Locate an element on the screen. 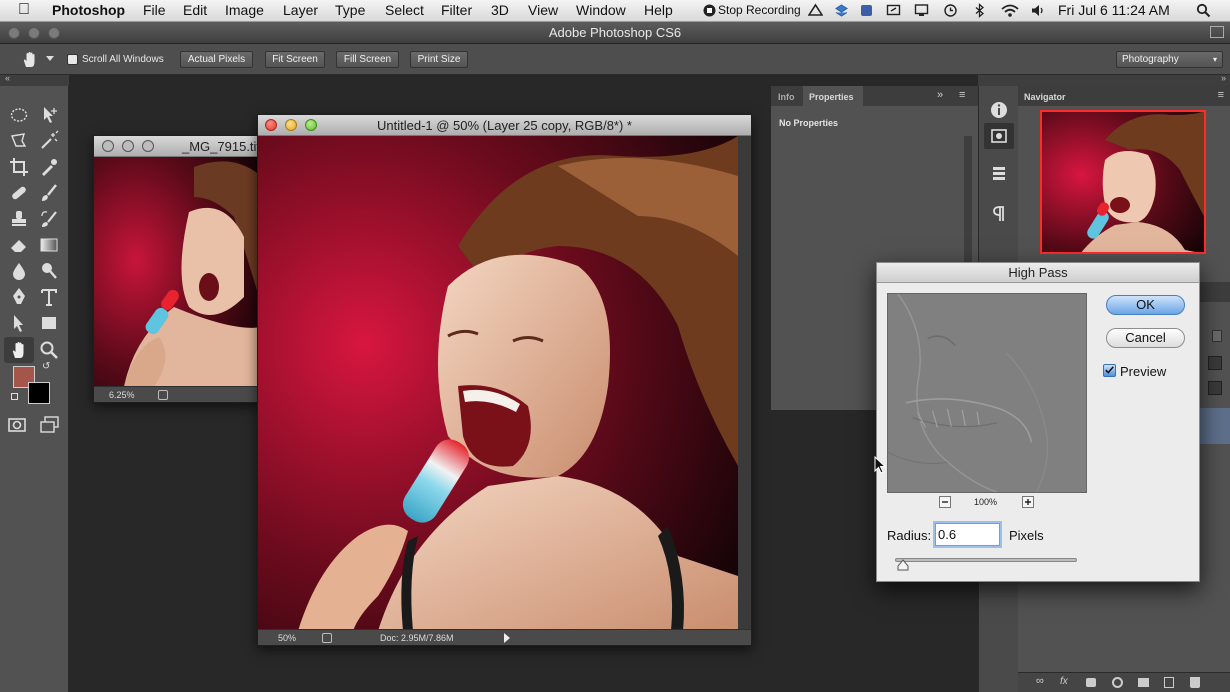 The width and height of the screenshot is (1230, 692). toolbar-collapse-strip: « is located at coordinates (34, 79).